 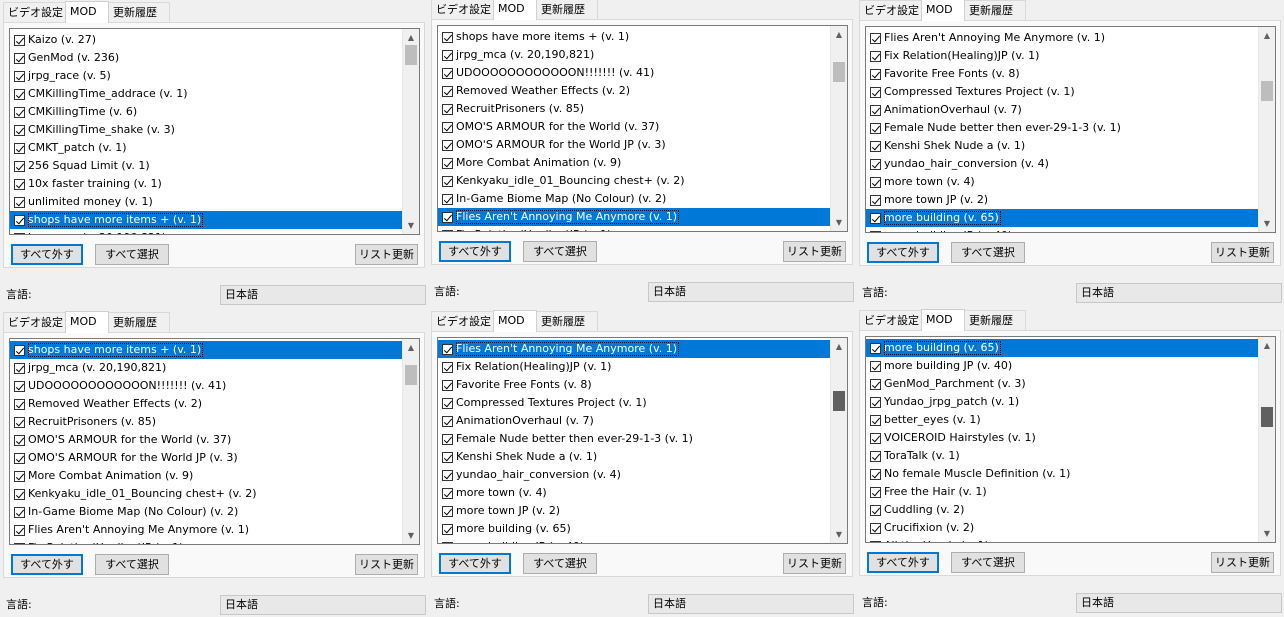 I want to click on list-item: CMKillingTime_shake (v. 3), so click(x=206, y=130).